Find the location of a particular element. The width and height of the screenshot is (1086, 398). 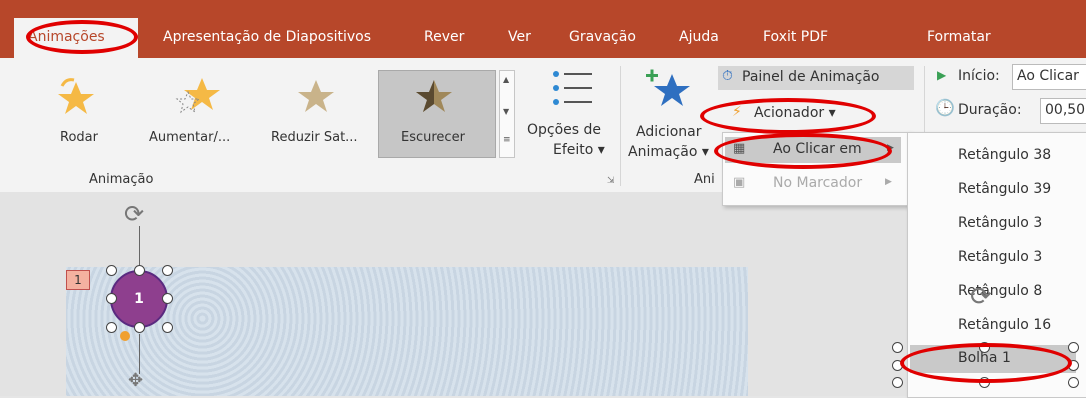

scroll-down-icon: ▼ is located at coordinates (506, 111).